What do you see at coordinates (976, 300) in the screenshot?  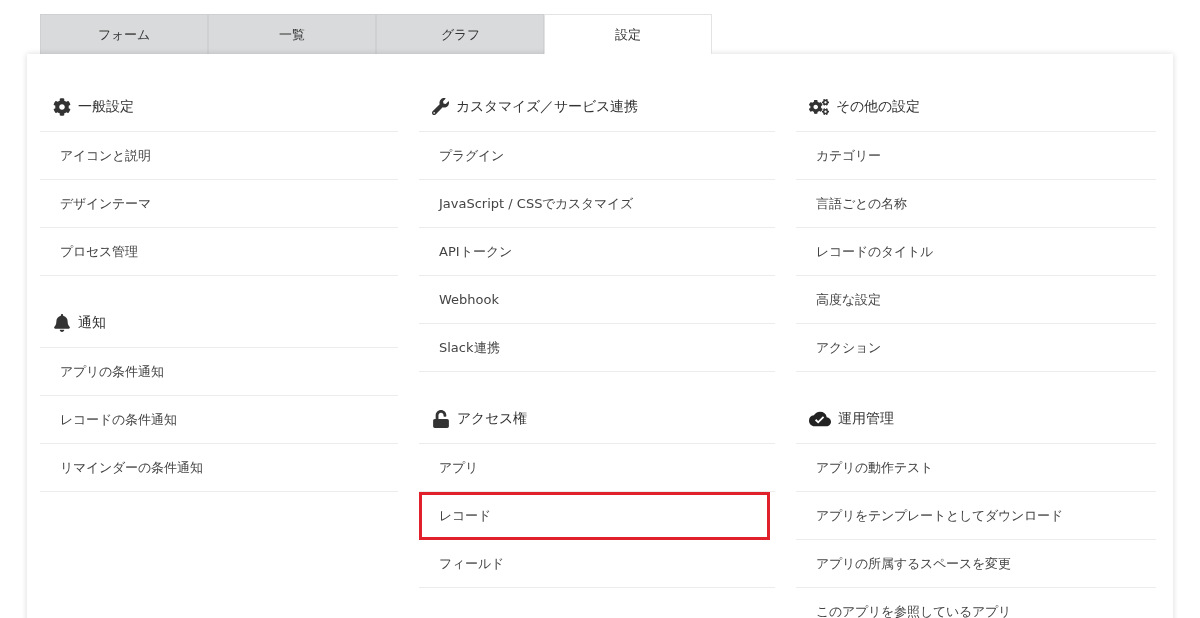 I see `settings-link: 高度な設定` at bounding box center [976, 300].